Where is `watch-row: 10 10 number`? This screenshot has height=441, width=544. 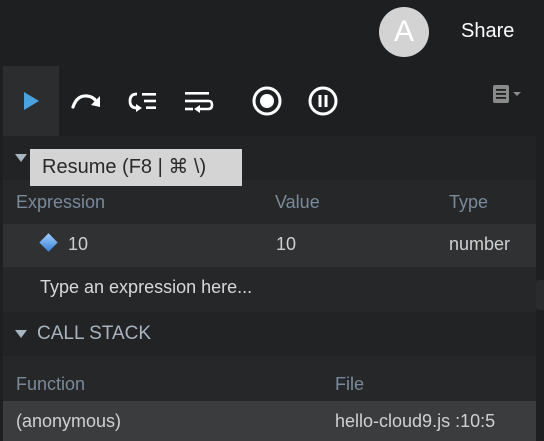 watch-row: 10 10 number is located at coordinates (269, 245).